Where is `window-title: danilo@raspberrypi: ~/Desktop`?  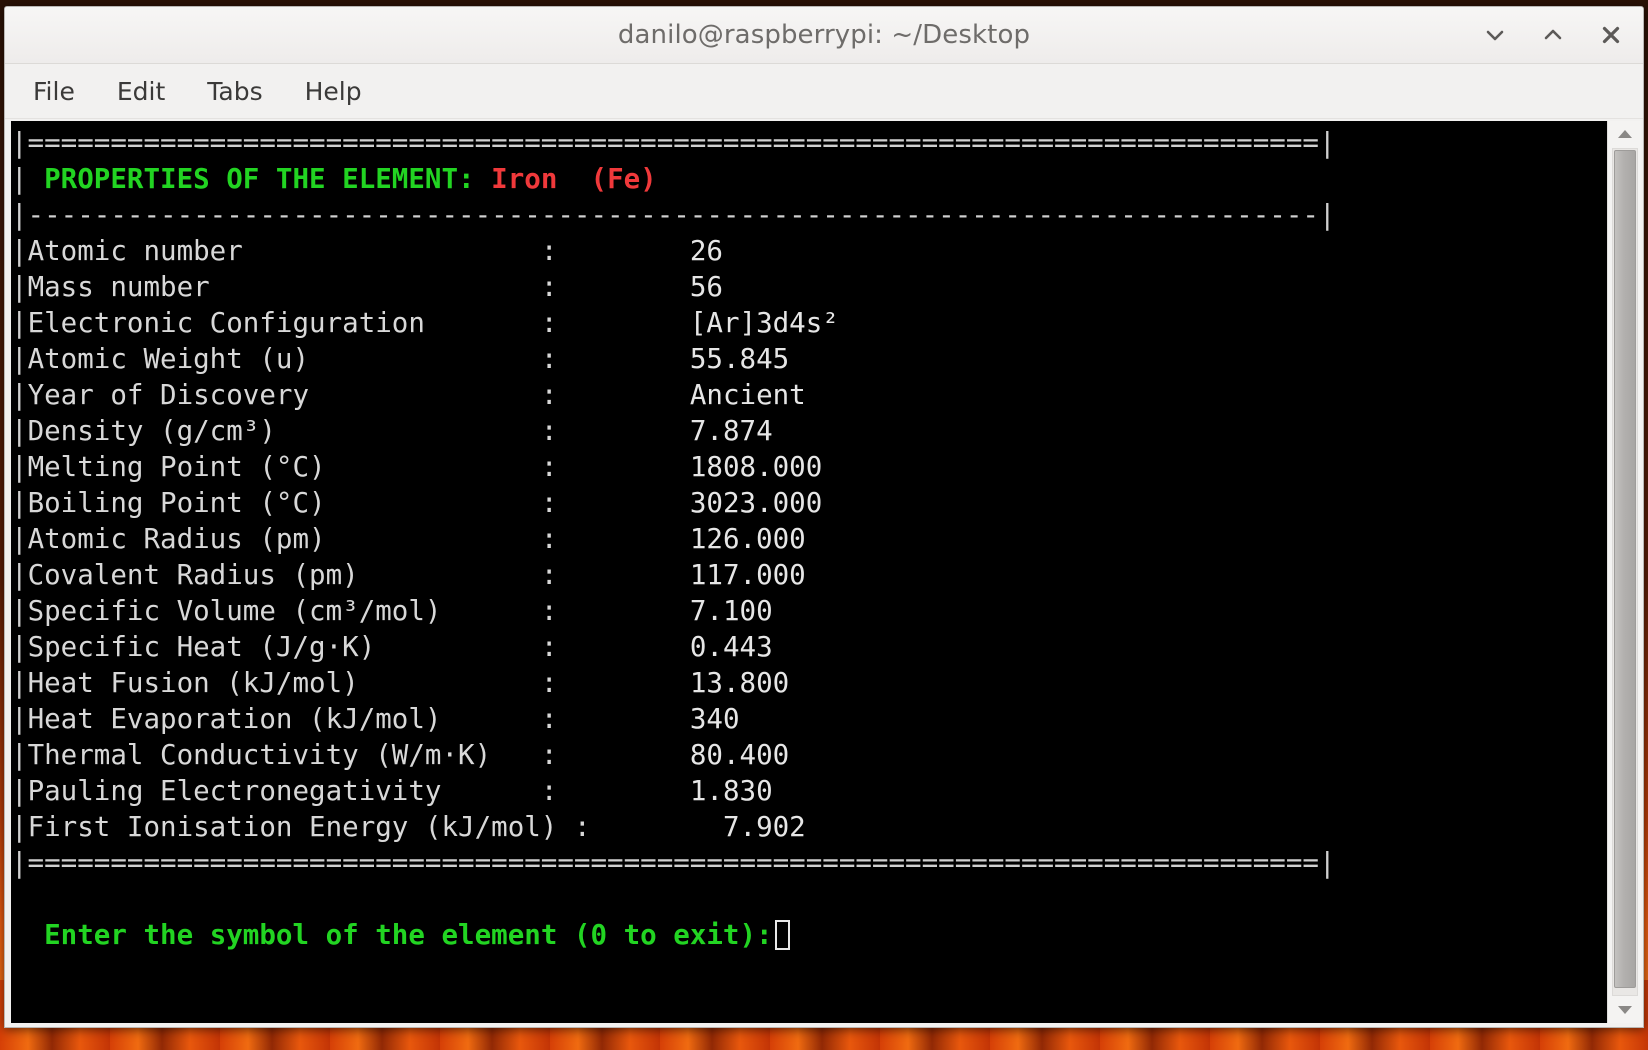
window-title: danilo@raspberrypi: ~/Desktop is located at coordinates (824, 35).